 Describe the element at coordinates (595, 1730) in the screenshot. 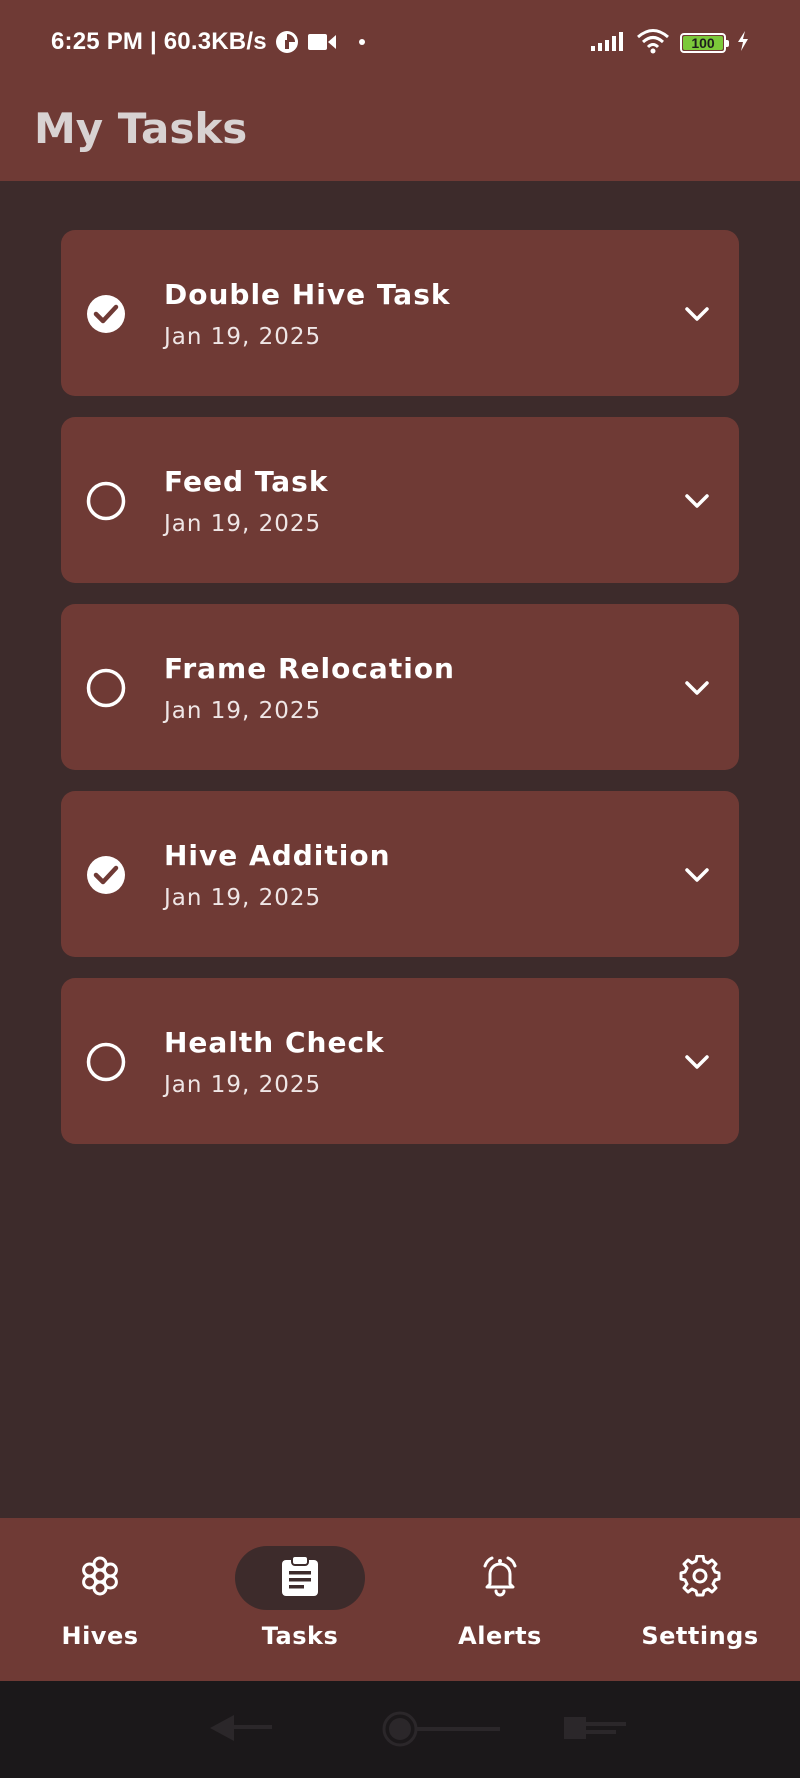

I see `recents-icon` at that location.